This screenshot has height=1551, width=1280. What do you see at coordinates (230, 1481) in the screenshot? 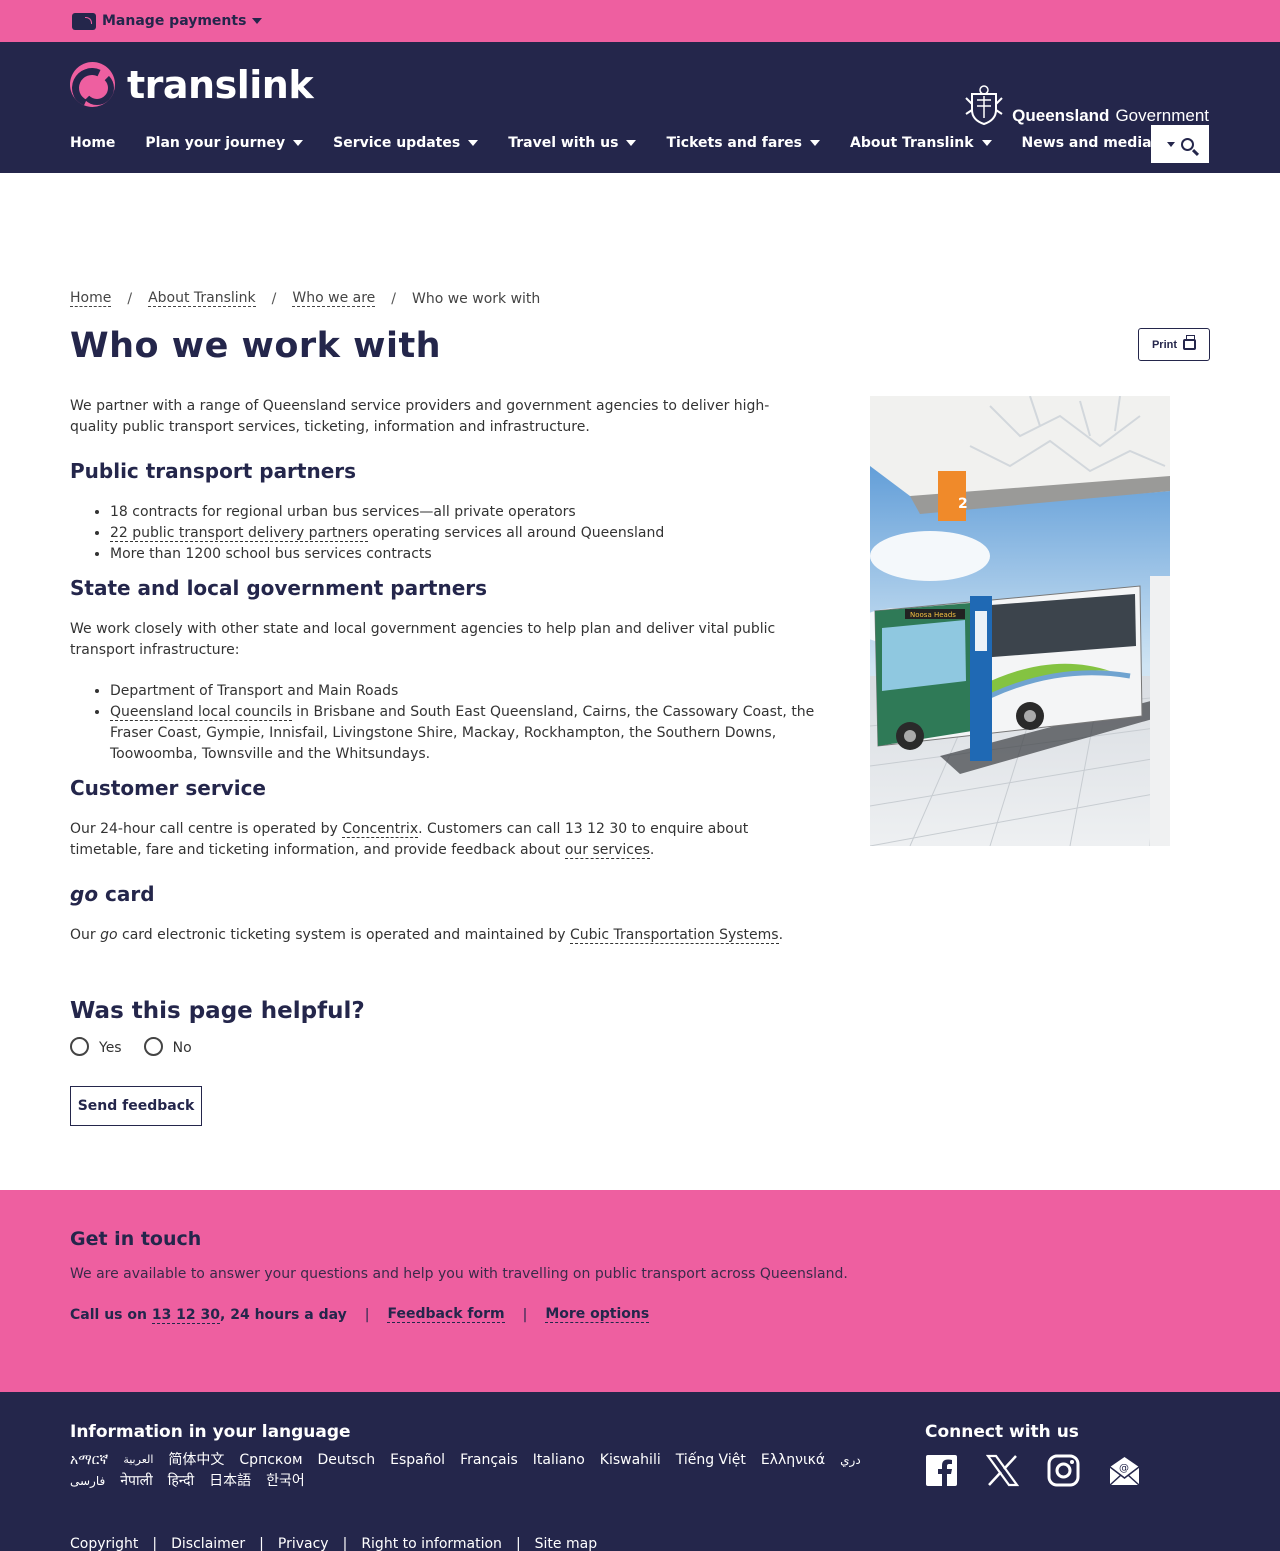
I see `language-link: 日本語` at bounding box center [230, 1481].